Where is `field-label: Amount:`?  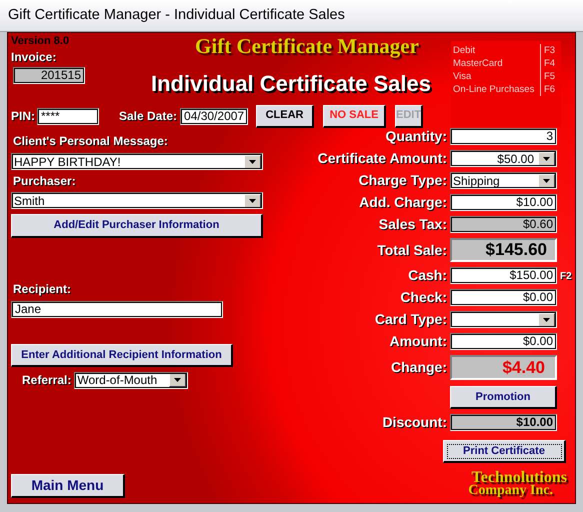
field-label: Amount: is located at coordinates (418, 341).